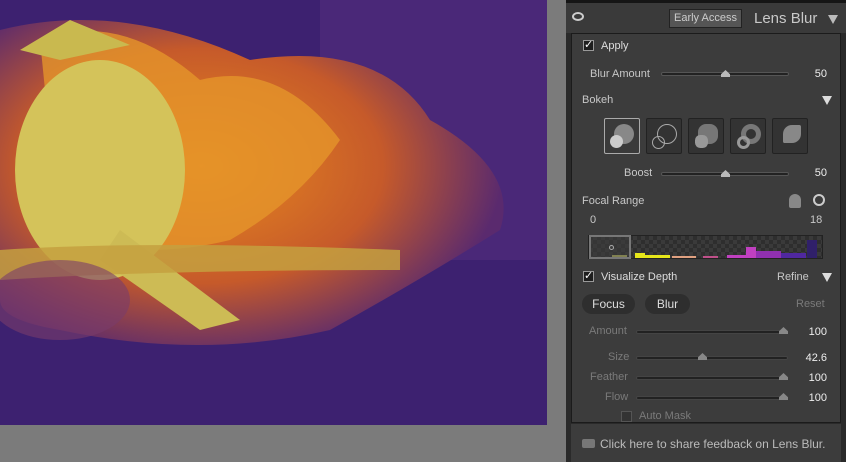 This screenshot has height=462, width=846. Describe the element at coordinates (819, 200) in the screenshot. I see `target-crosshair-icon` at that location.